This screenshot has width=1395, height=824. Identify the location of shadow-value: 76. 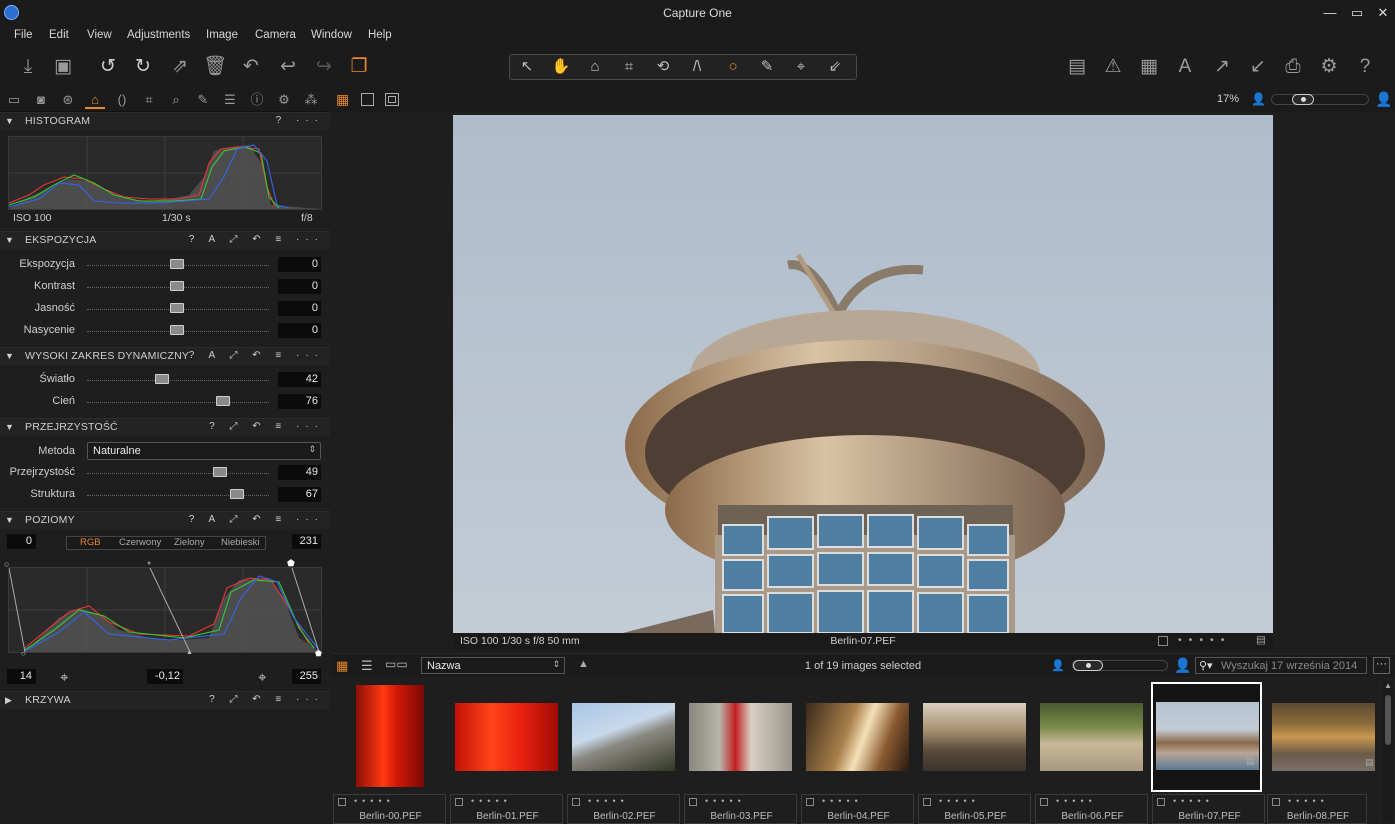
(299, 401).